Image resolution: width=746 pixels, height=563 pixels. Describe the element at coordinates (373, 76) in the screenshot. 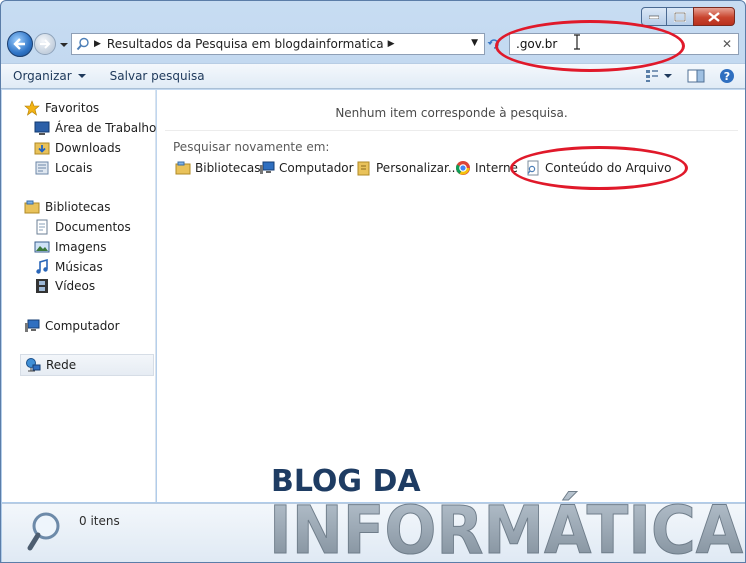

I see `command-bar: Organizar Salvar pesquisa ?` at that location.